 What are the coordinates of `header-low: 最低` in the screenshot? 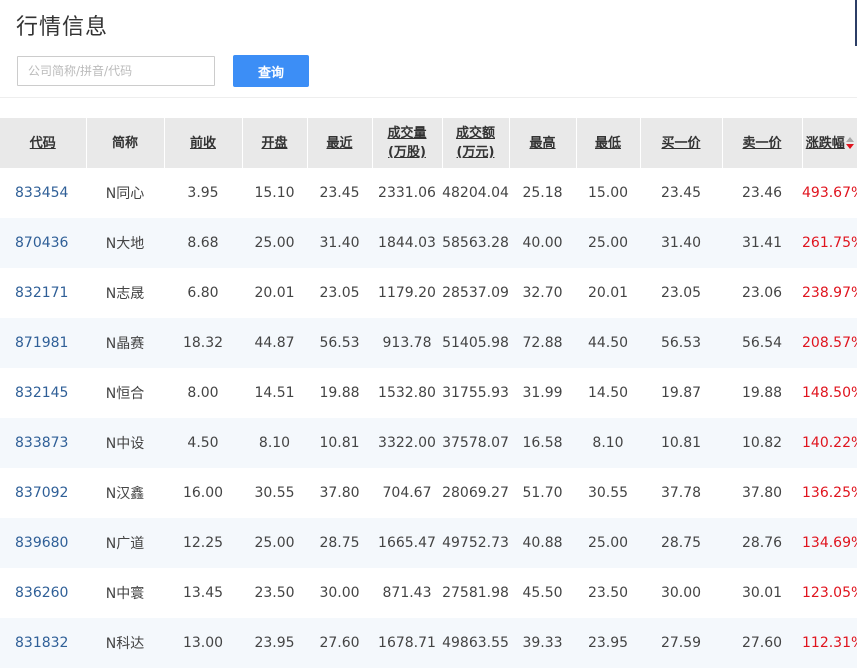 It's located at (608, 143).